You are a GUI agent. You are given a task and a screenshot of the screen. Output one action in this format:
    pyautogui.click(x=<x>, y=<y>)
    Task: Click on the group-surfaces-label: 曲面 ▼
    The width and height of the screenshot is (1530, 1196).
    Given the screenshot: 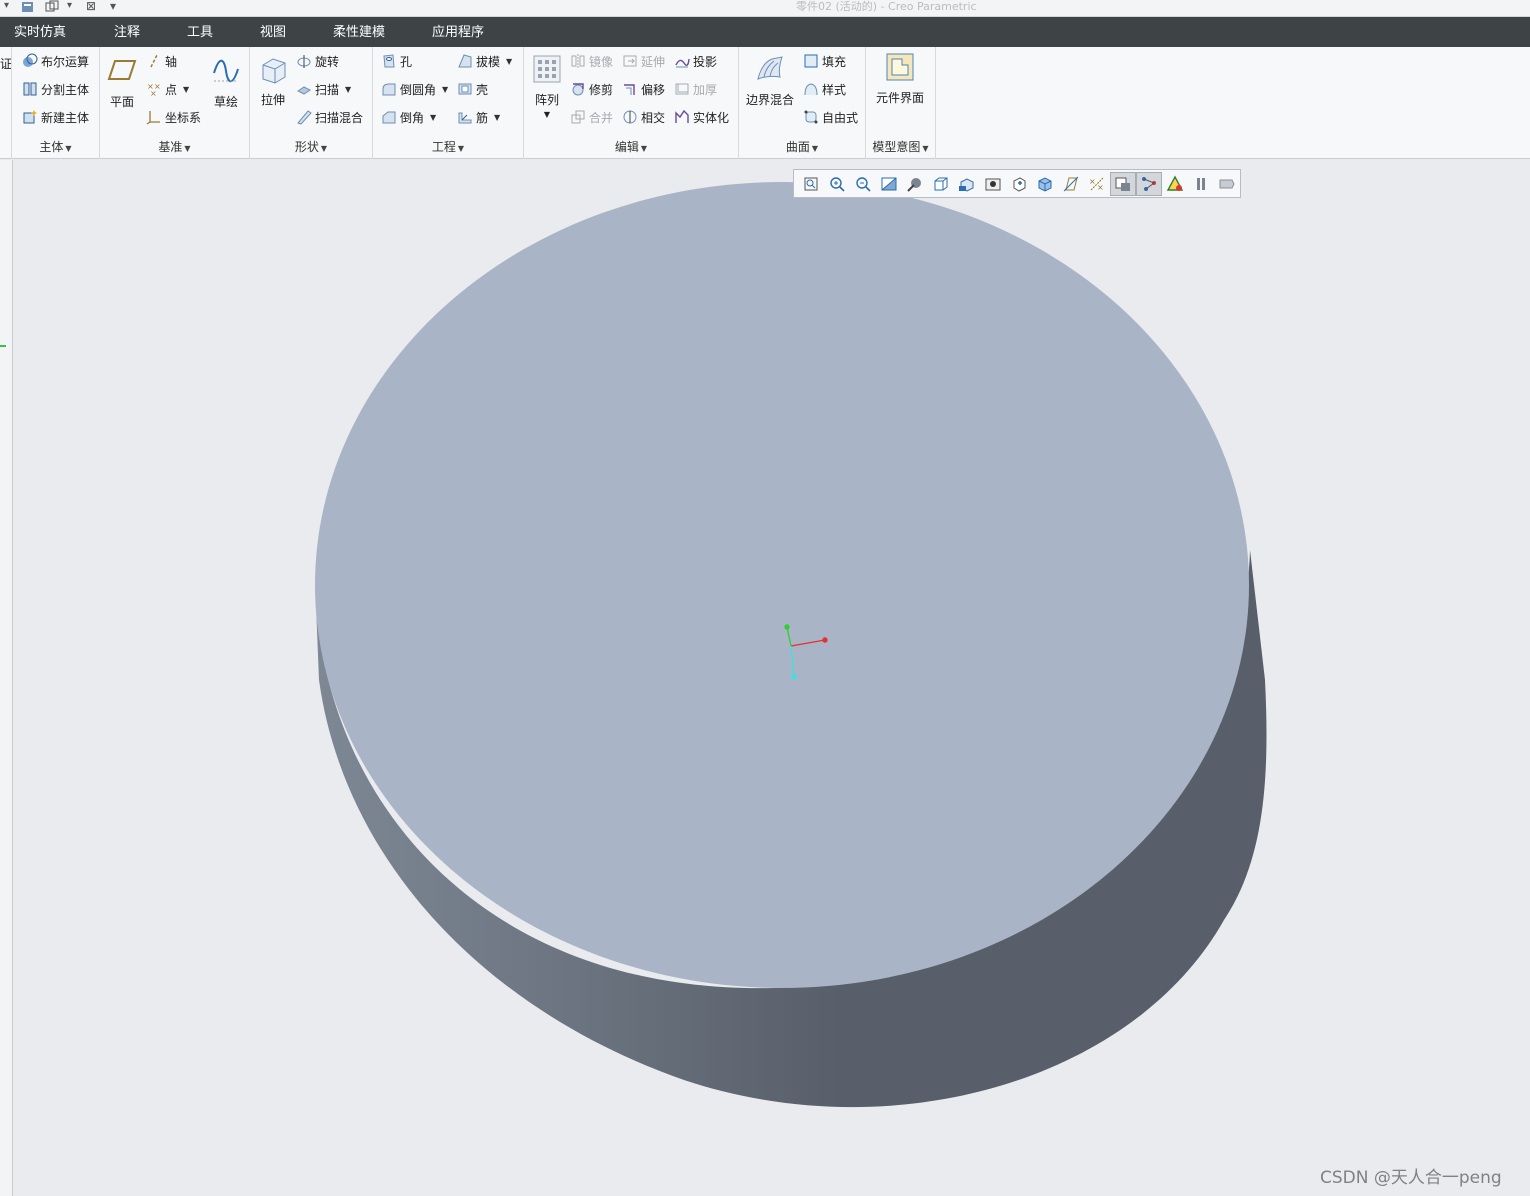 What is the action you would take?
    pyautogui.click(x=802, y=146)
    